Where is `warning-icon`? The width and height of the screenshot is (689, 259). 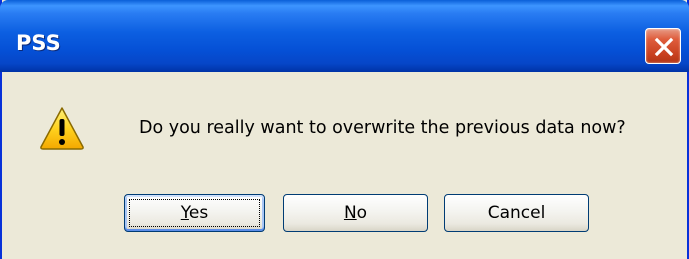 warning-icon is located at coordinates (62, 128).